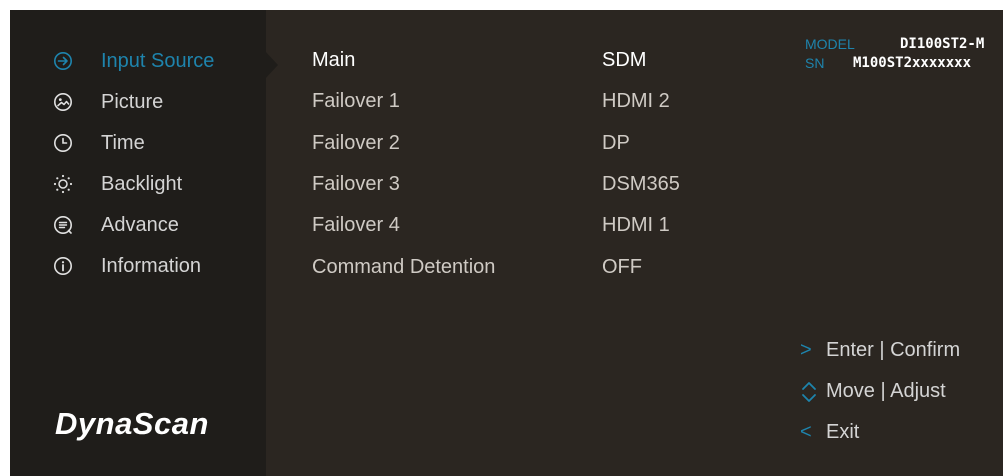 The height and width of the screenshot is (476, 1003). Describe the element at coordinates (142, 183) in the screenshot. I see `sidebar-item-label: Backlight` at that location.